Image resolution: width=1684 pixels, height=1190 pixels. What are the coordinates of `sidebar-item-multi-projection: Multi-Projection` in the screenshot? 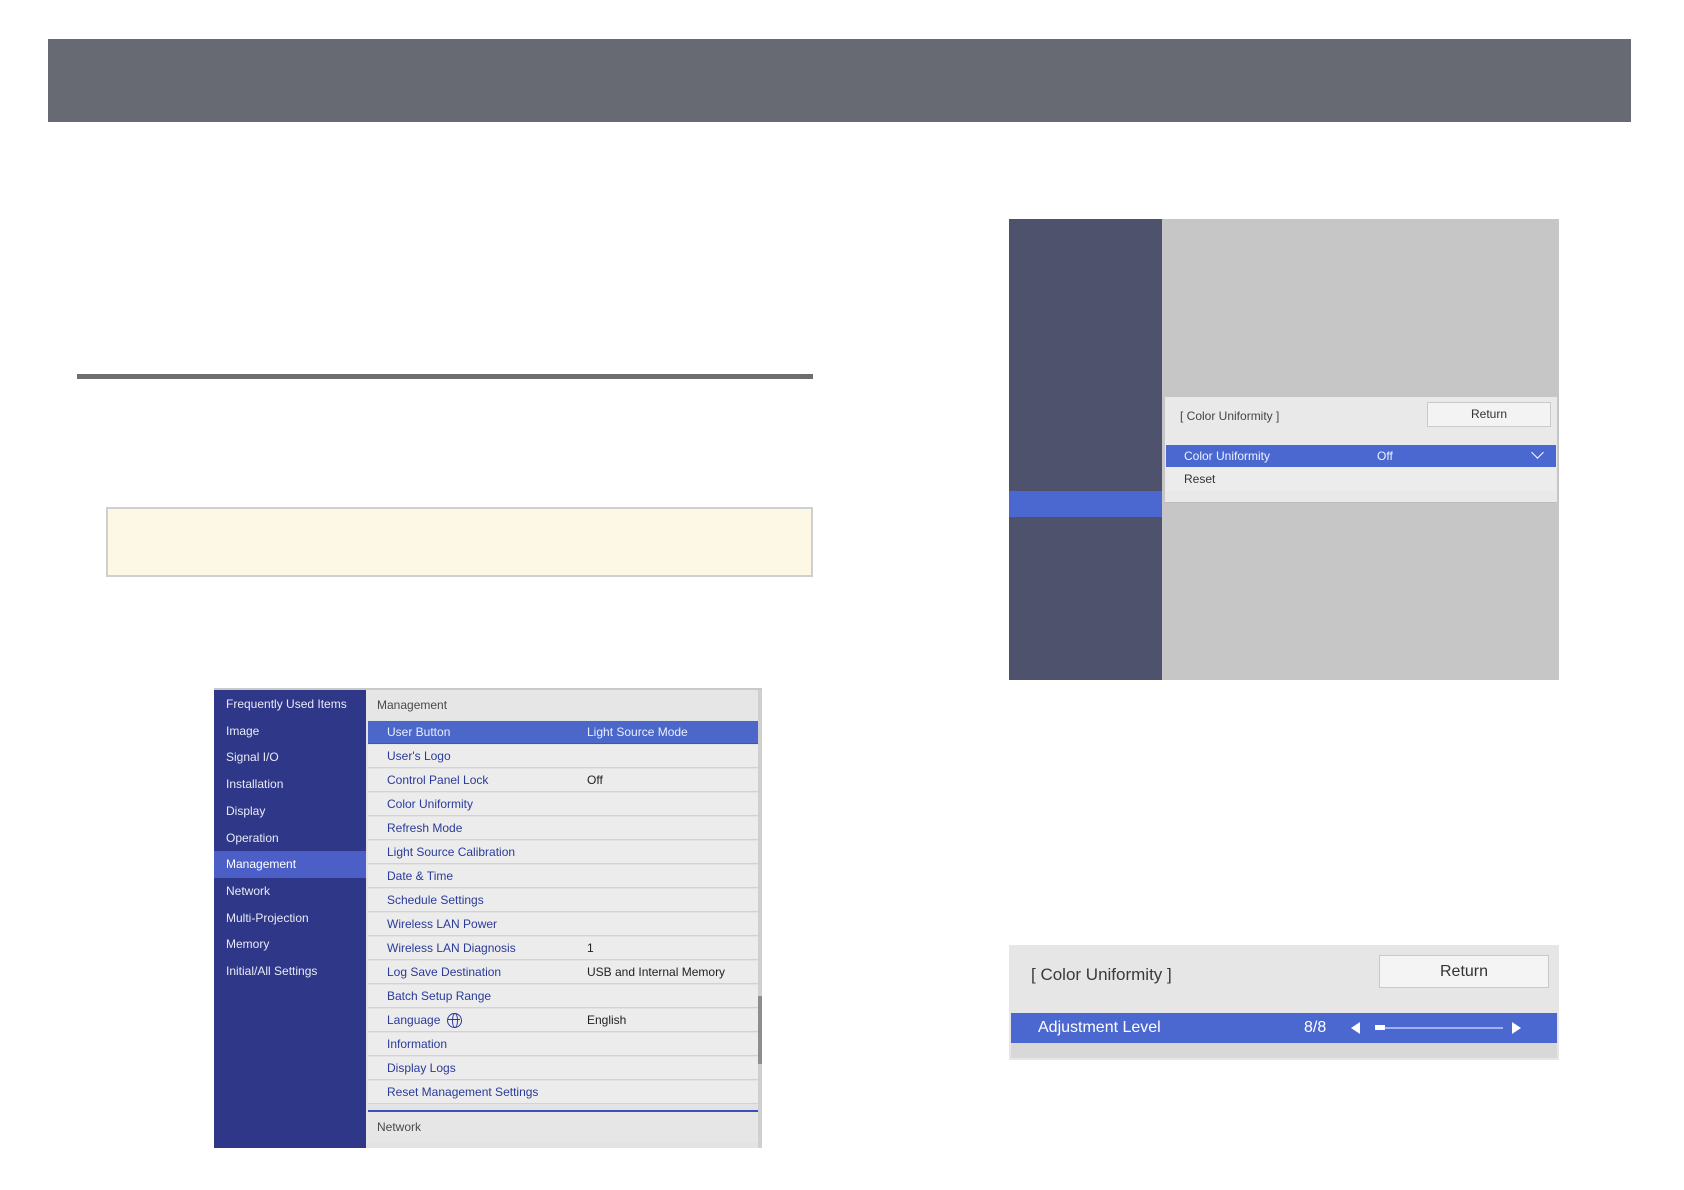 It's located at (290, 918).